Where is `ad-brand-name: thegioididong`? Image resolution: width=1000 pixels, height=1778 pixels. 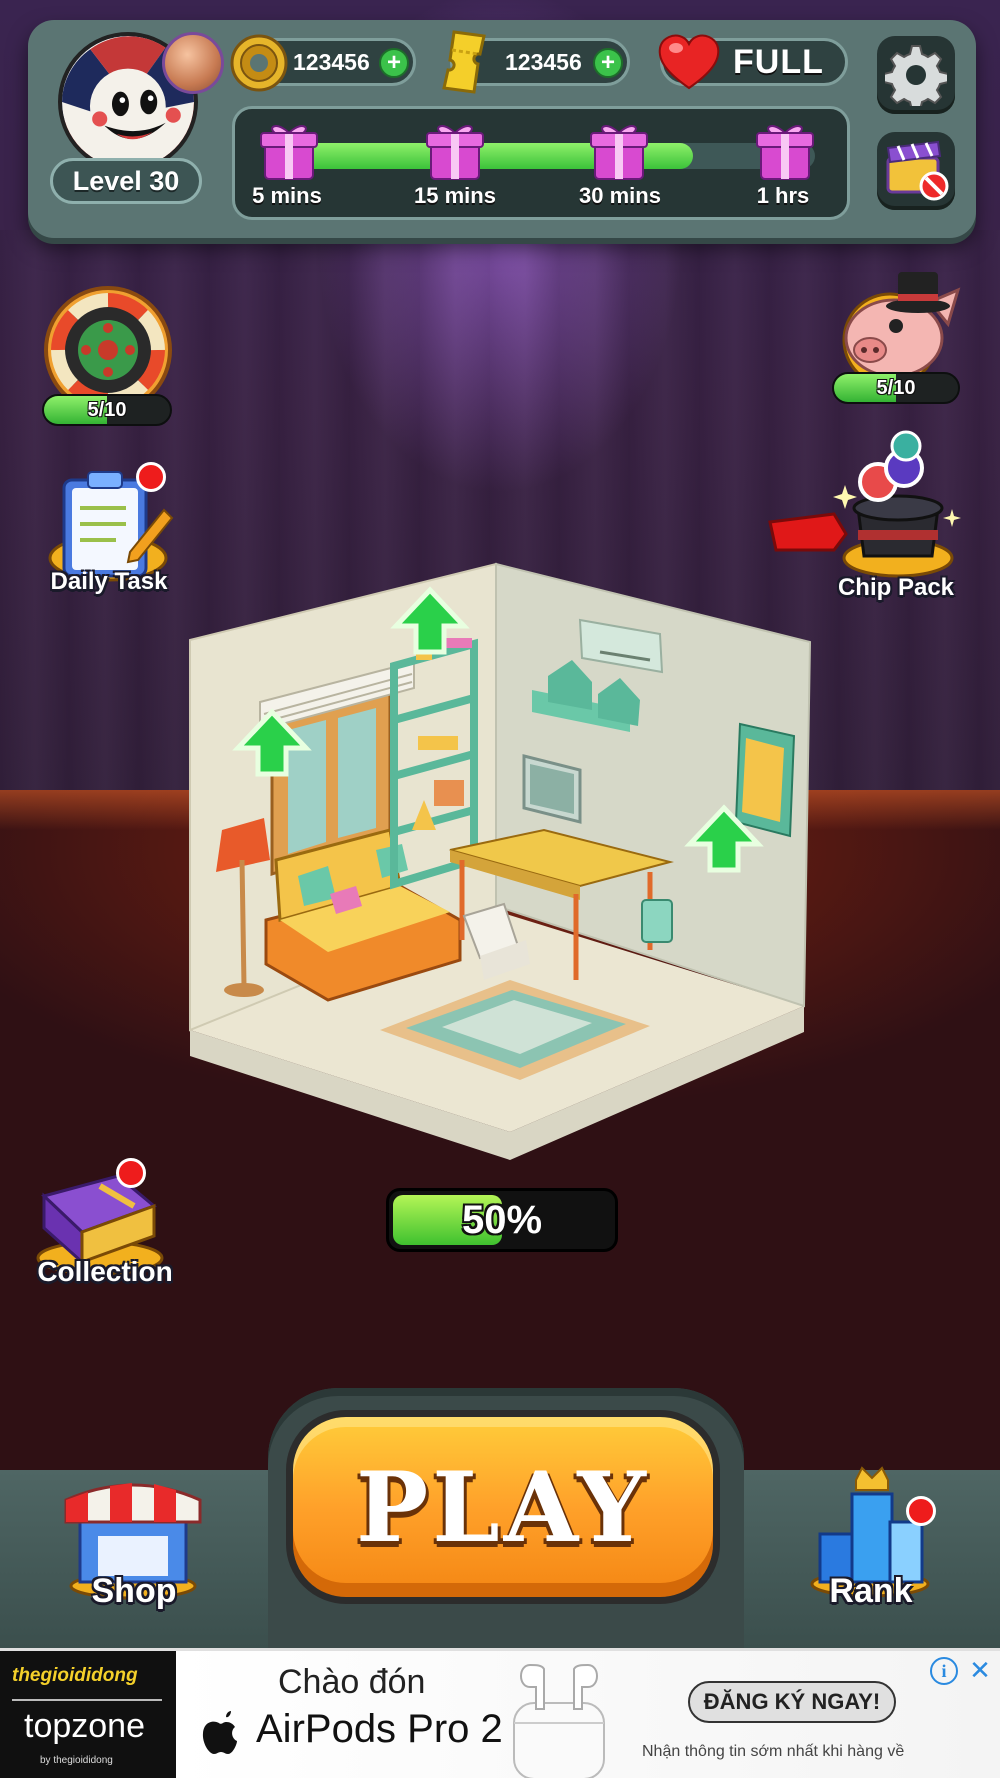
ad-brand-name: thegioididong is located at coordinates (75, 1675).